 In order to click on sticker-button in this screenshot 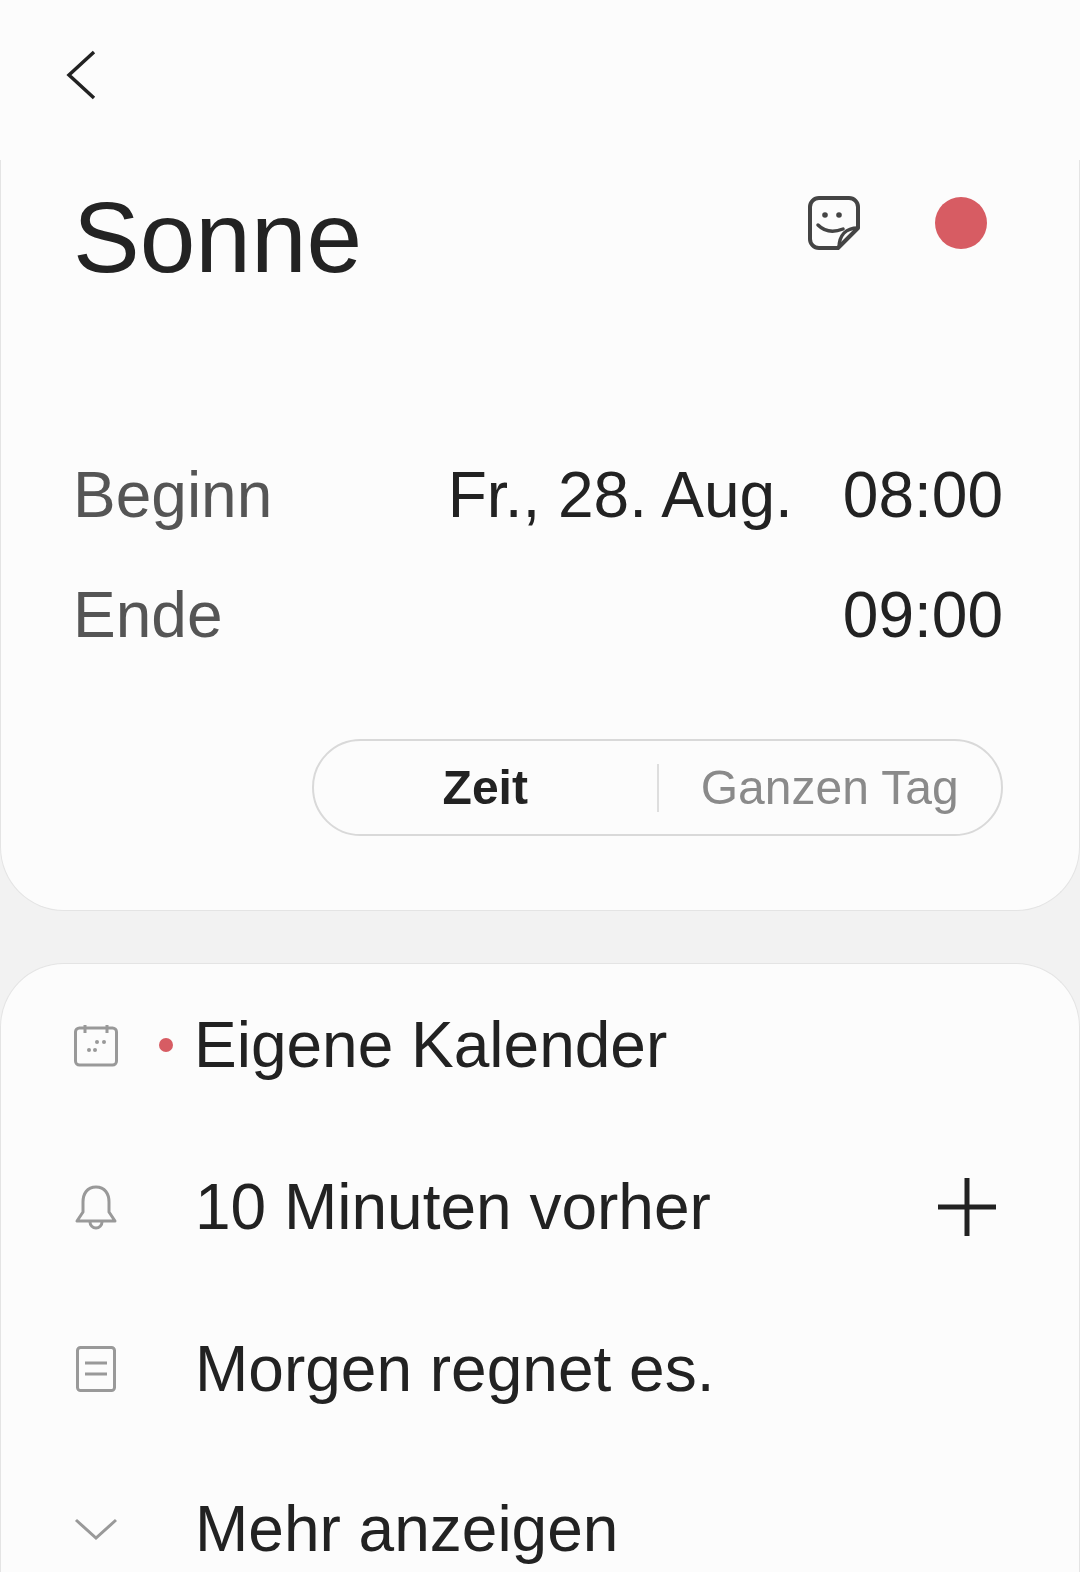, I will do `click(834, 223)`.